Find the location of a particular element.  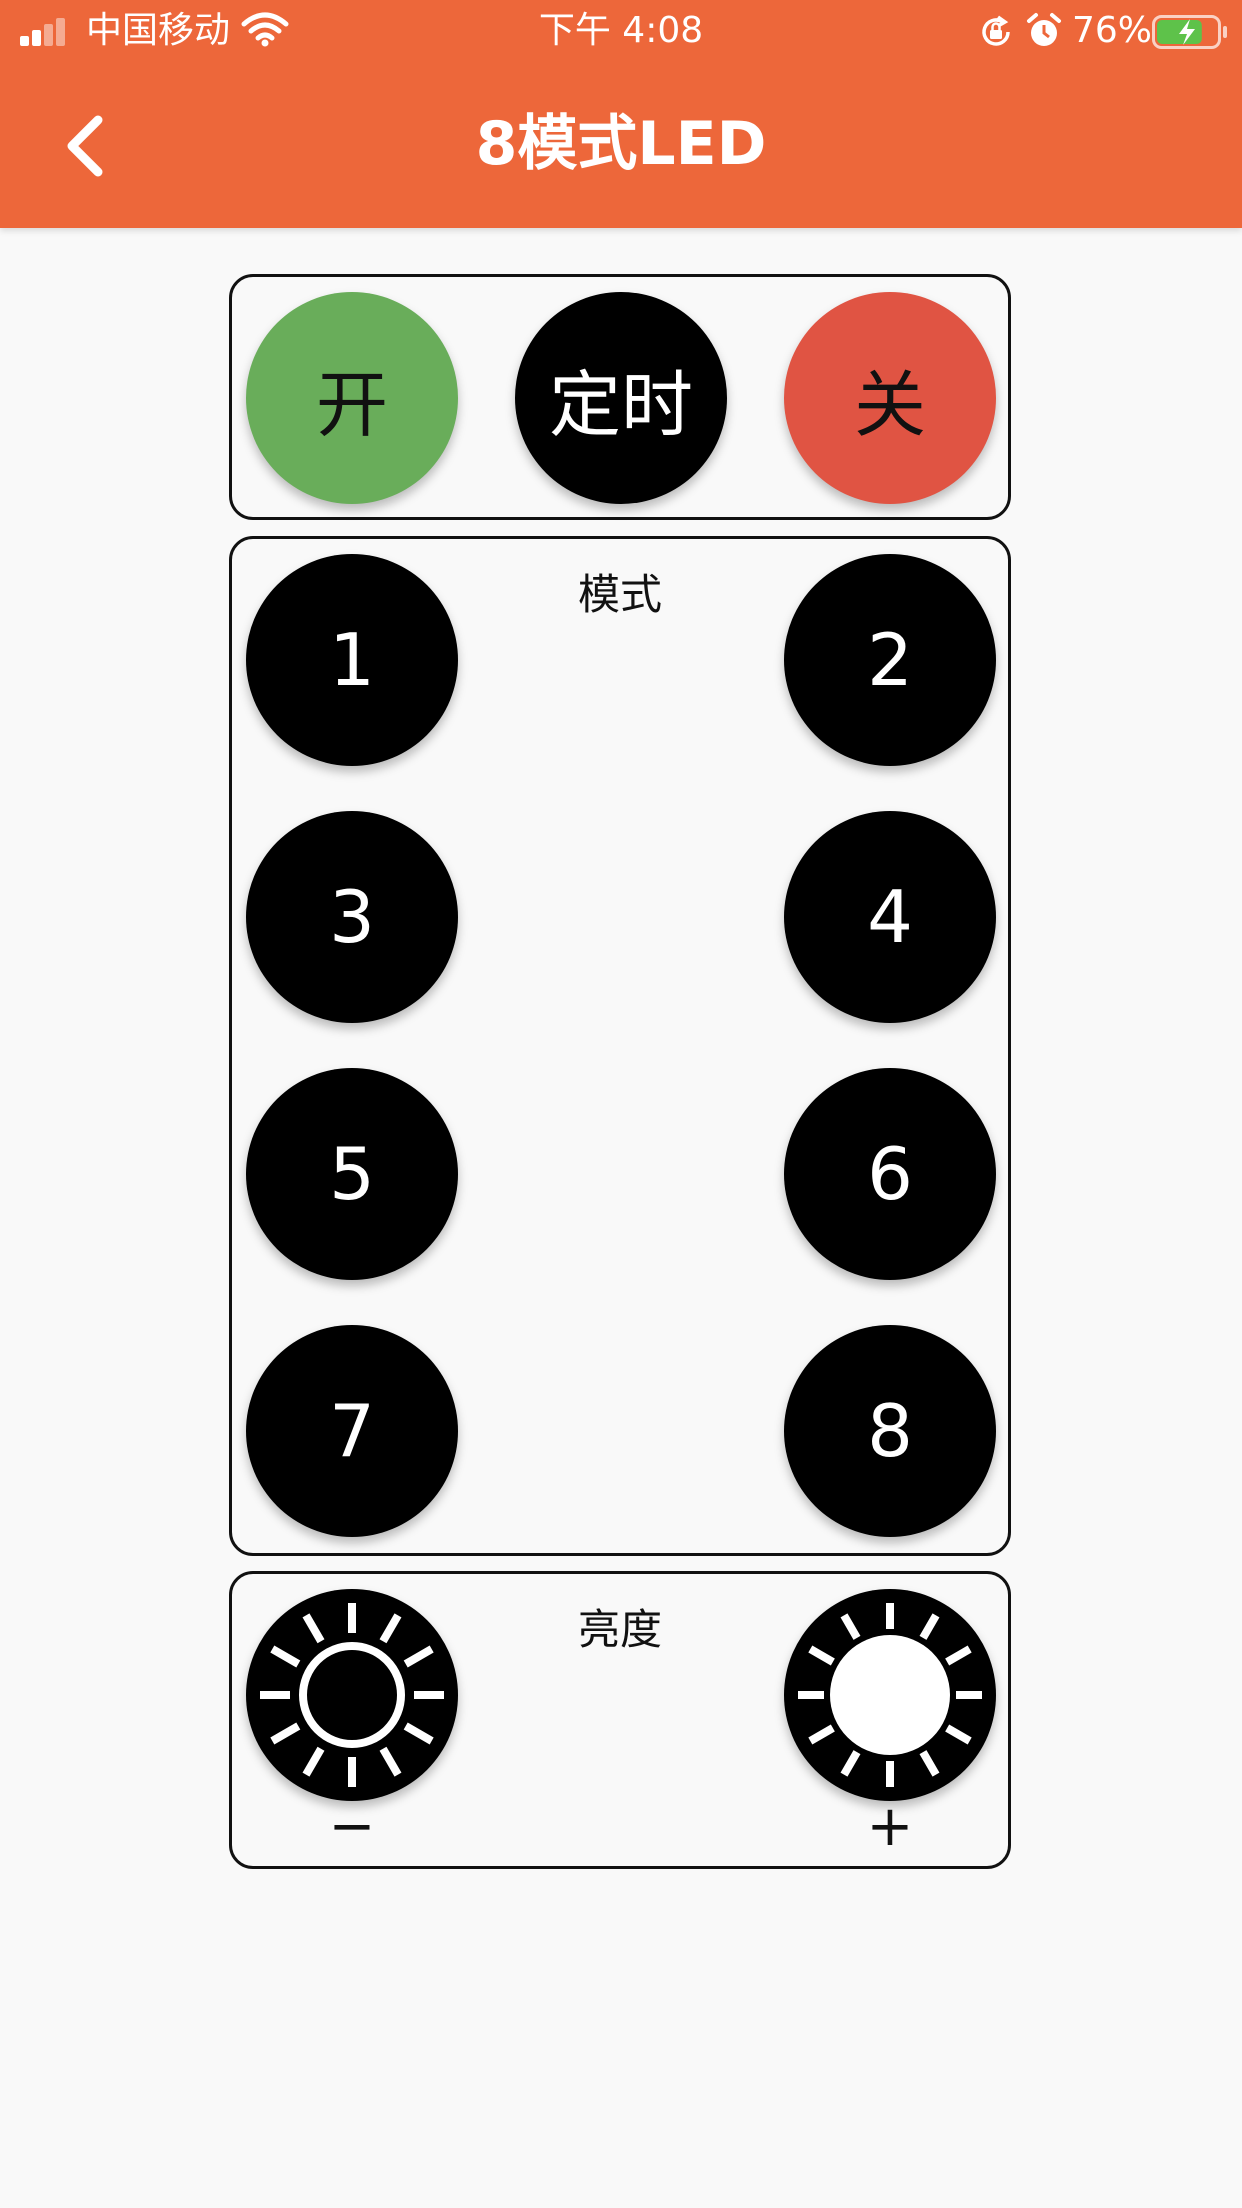

page-title: 8模式LED is located at coordinates (621, 144).